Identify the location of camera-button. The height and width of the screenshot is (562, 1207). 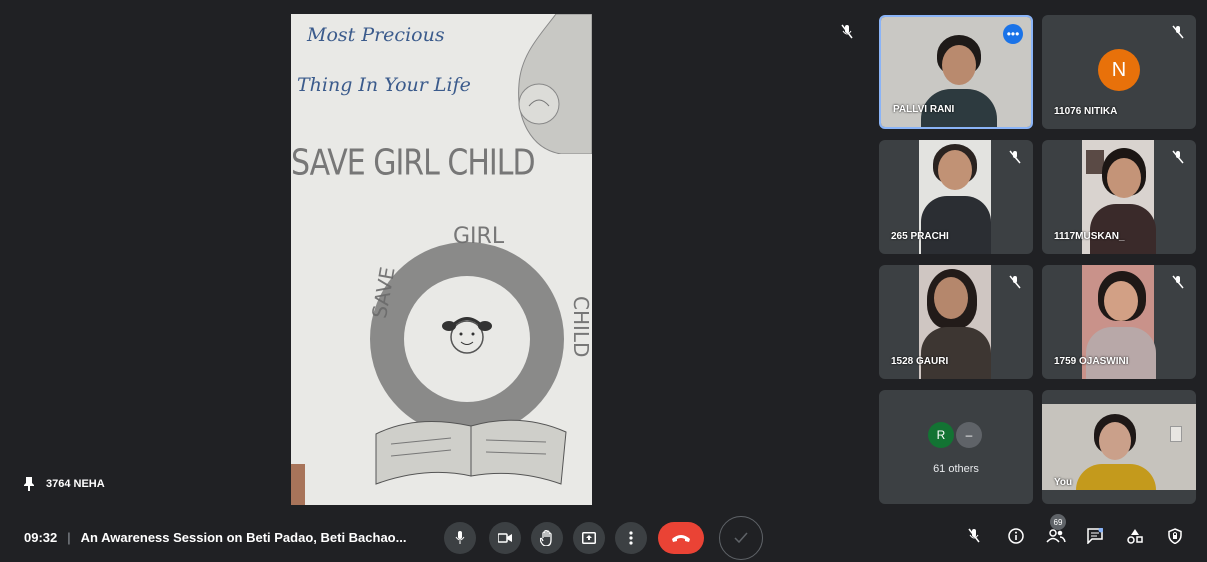
(505, 538).